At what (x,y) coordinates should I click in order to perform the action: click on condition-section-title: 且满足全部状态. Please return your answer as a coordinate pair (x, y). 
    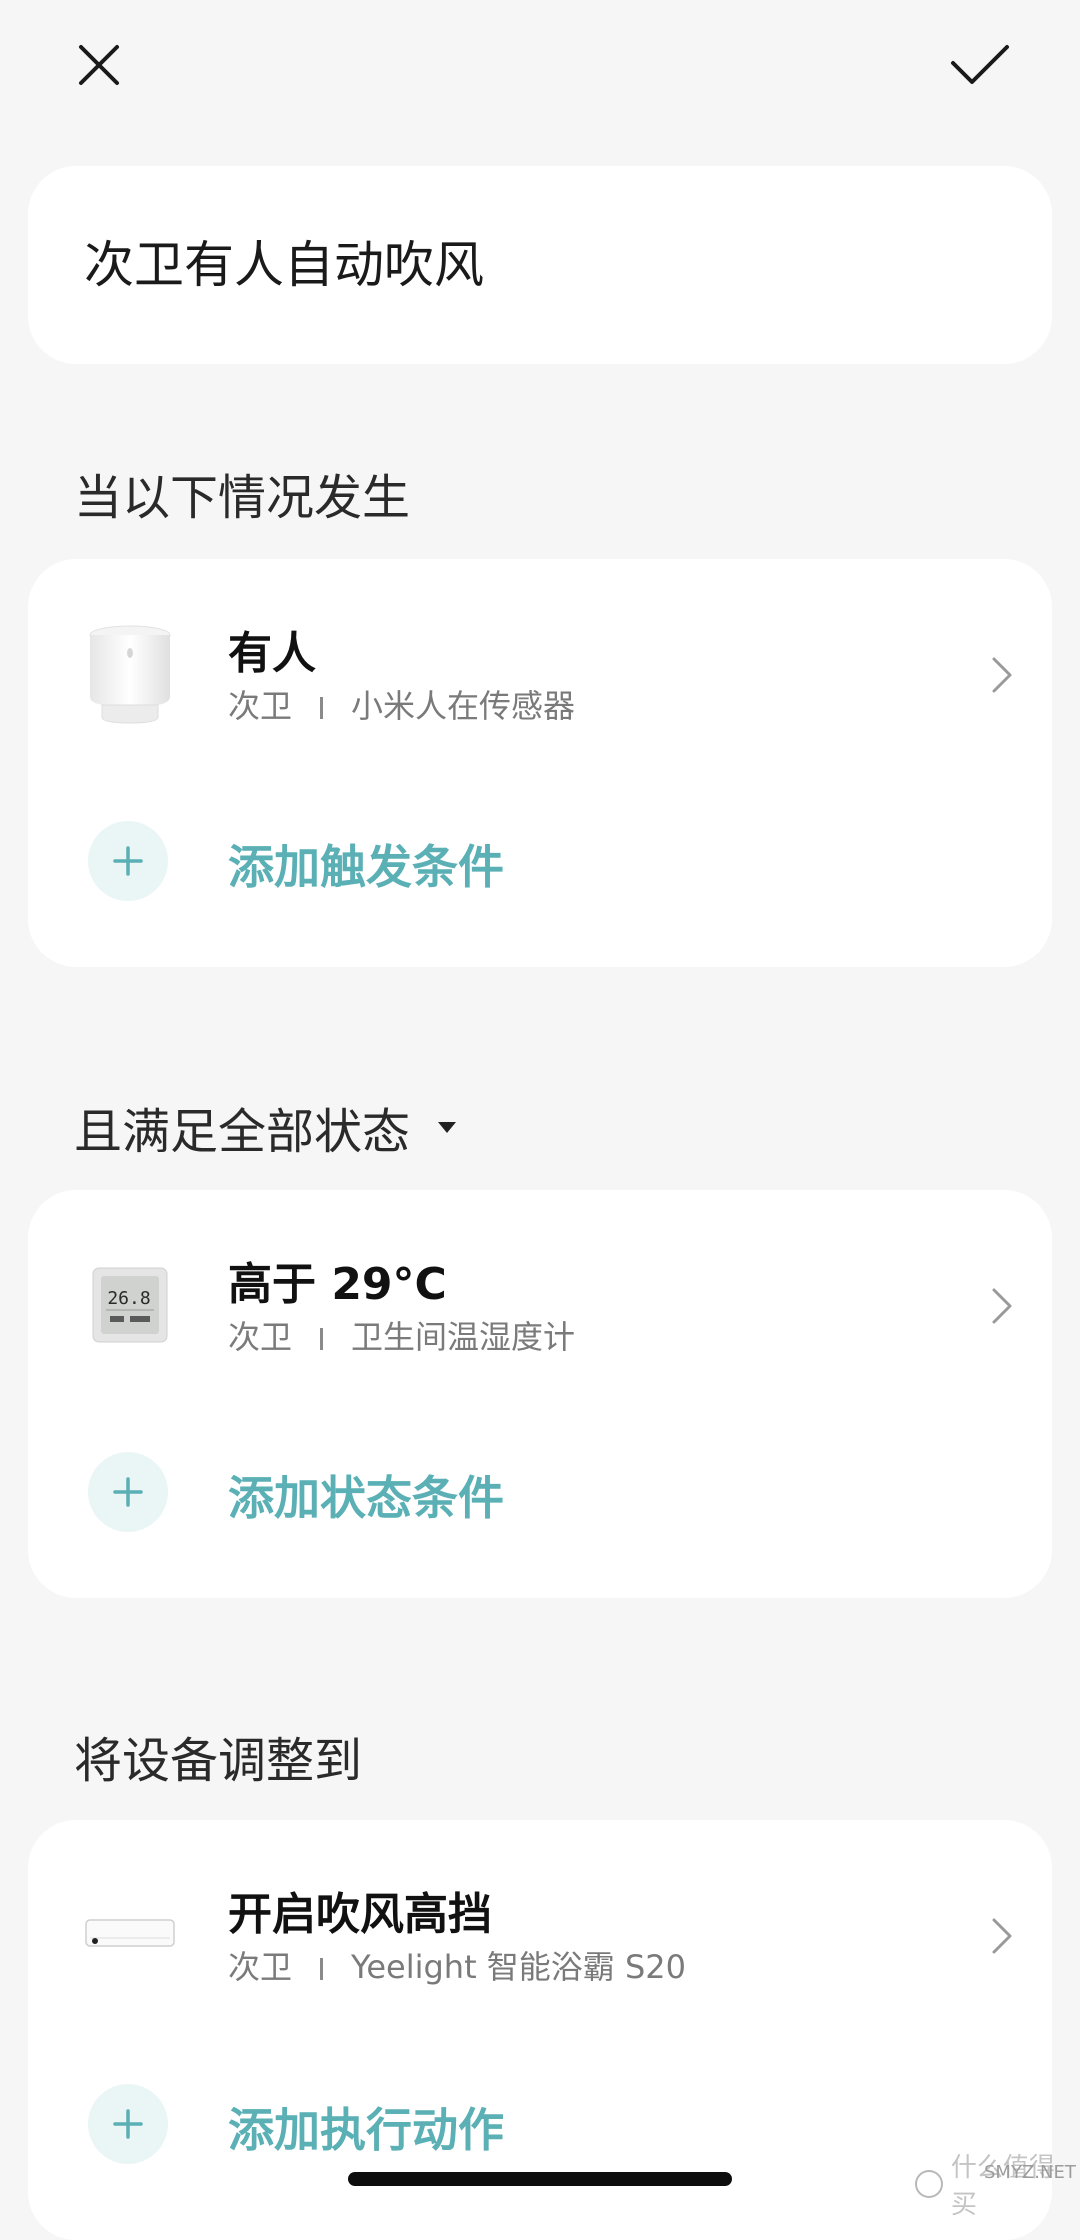
    Looking at the image, I should click on (265, 1127).